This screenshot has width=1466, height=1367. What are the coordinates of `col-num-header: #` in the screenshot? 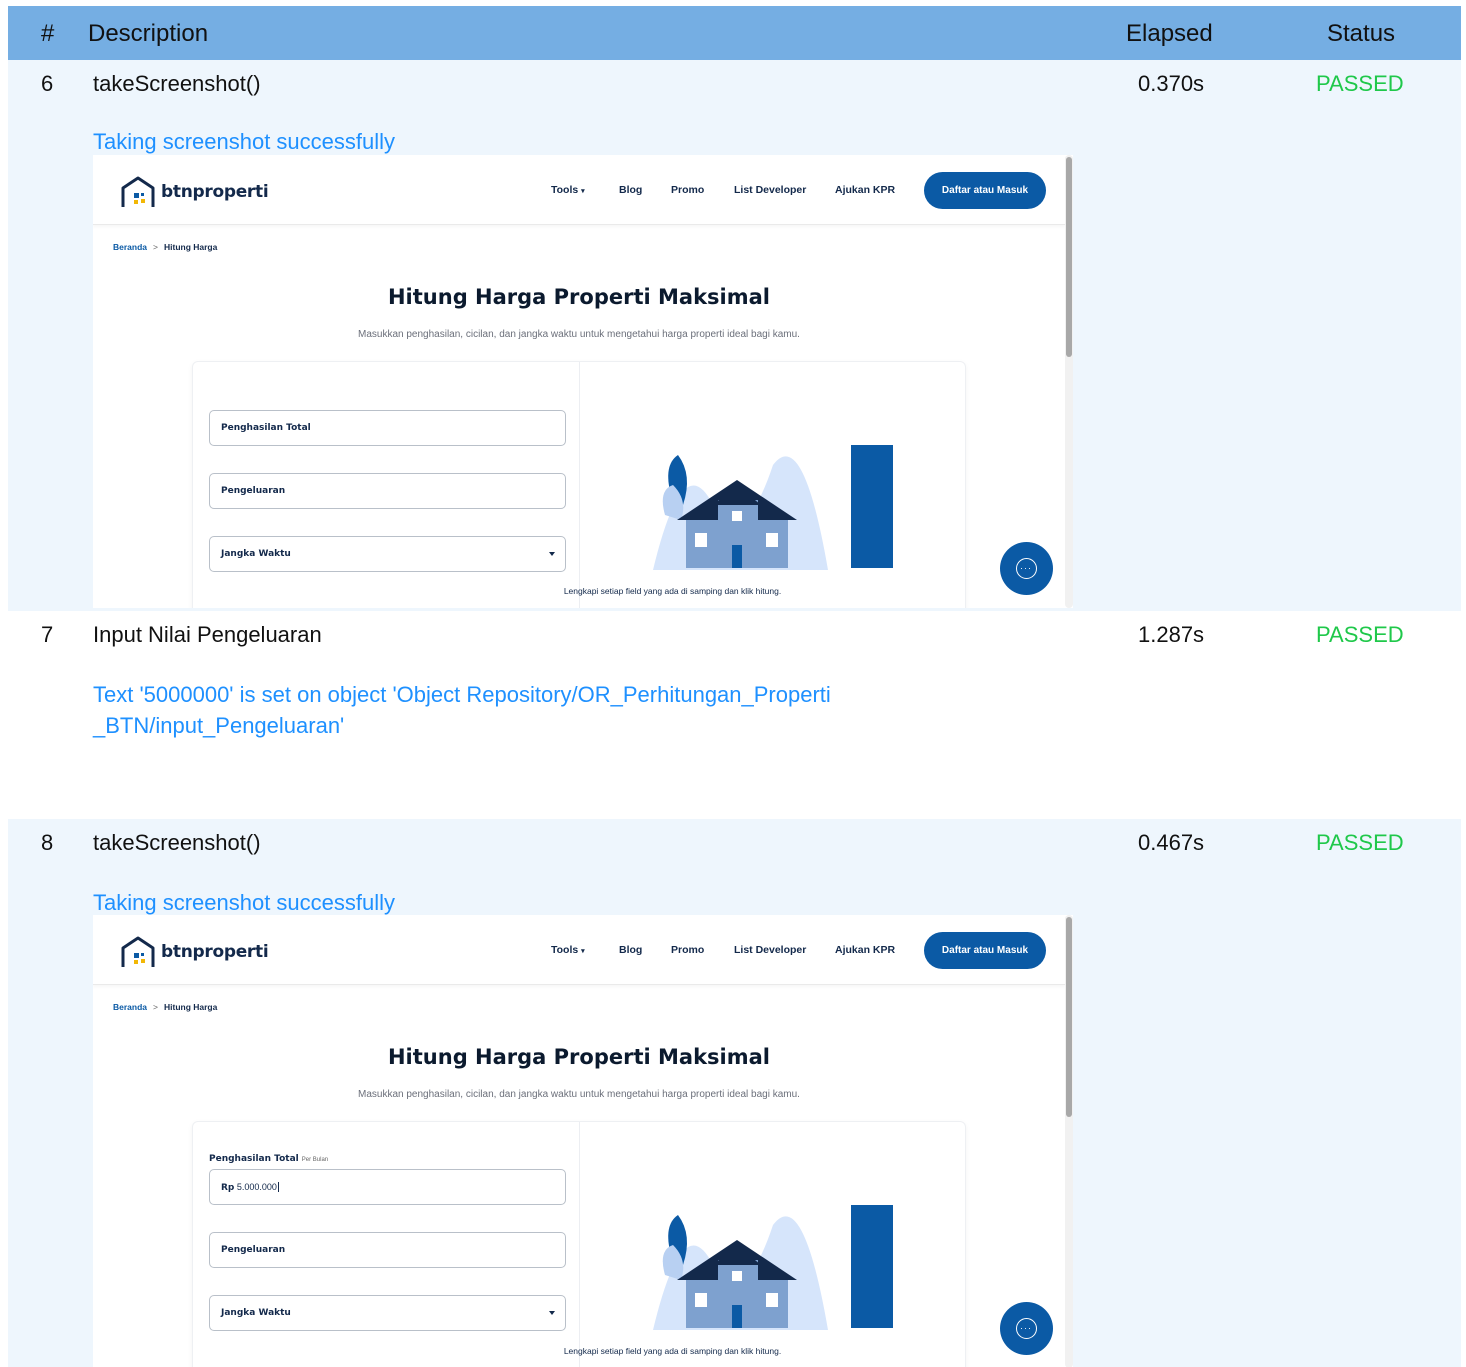 It's located at (48, 33).